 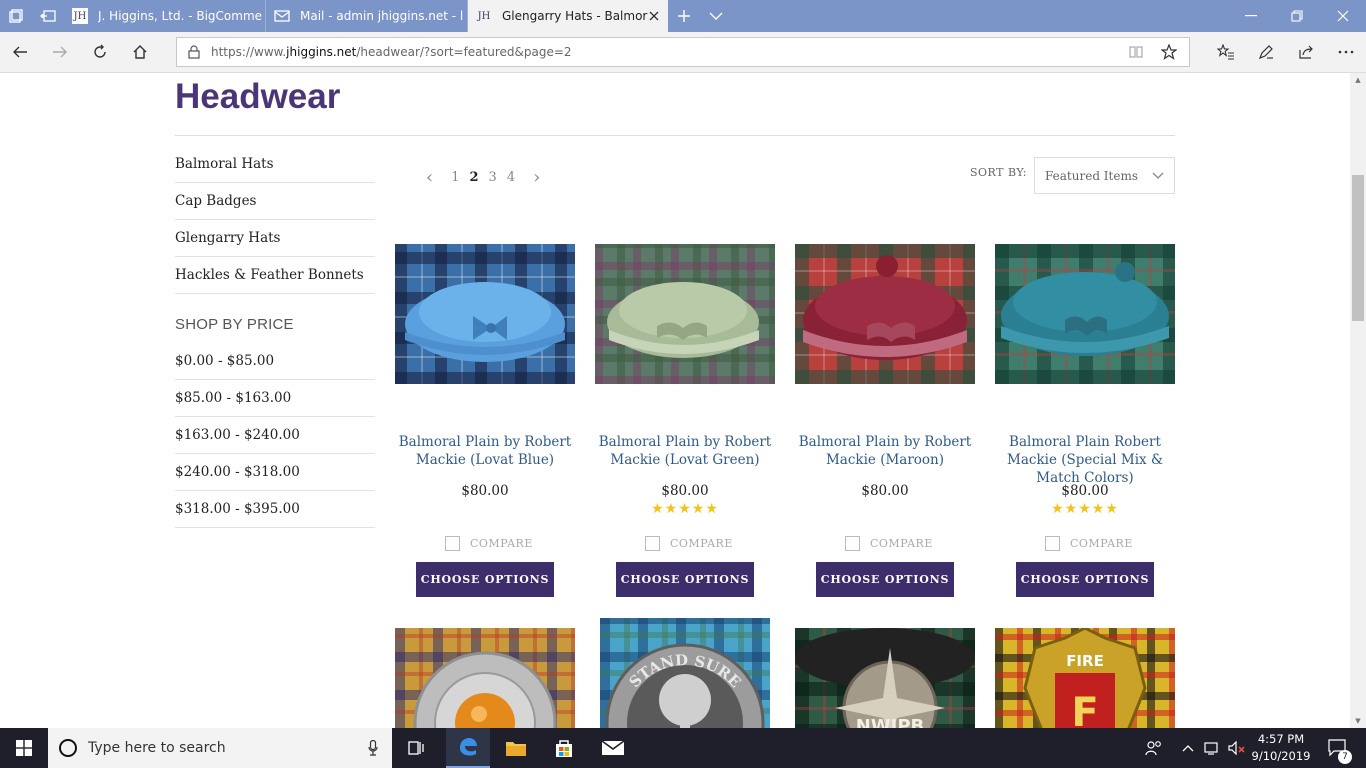 I want to click on network-icon, so click(x=1213, y=748).